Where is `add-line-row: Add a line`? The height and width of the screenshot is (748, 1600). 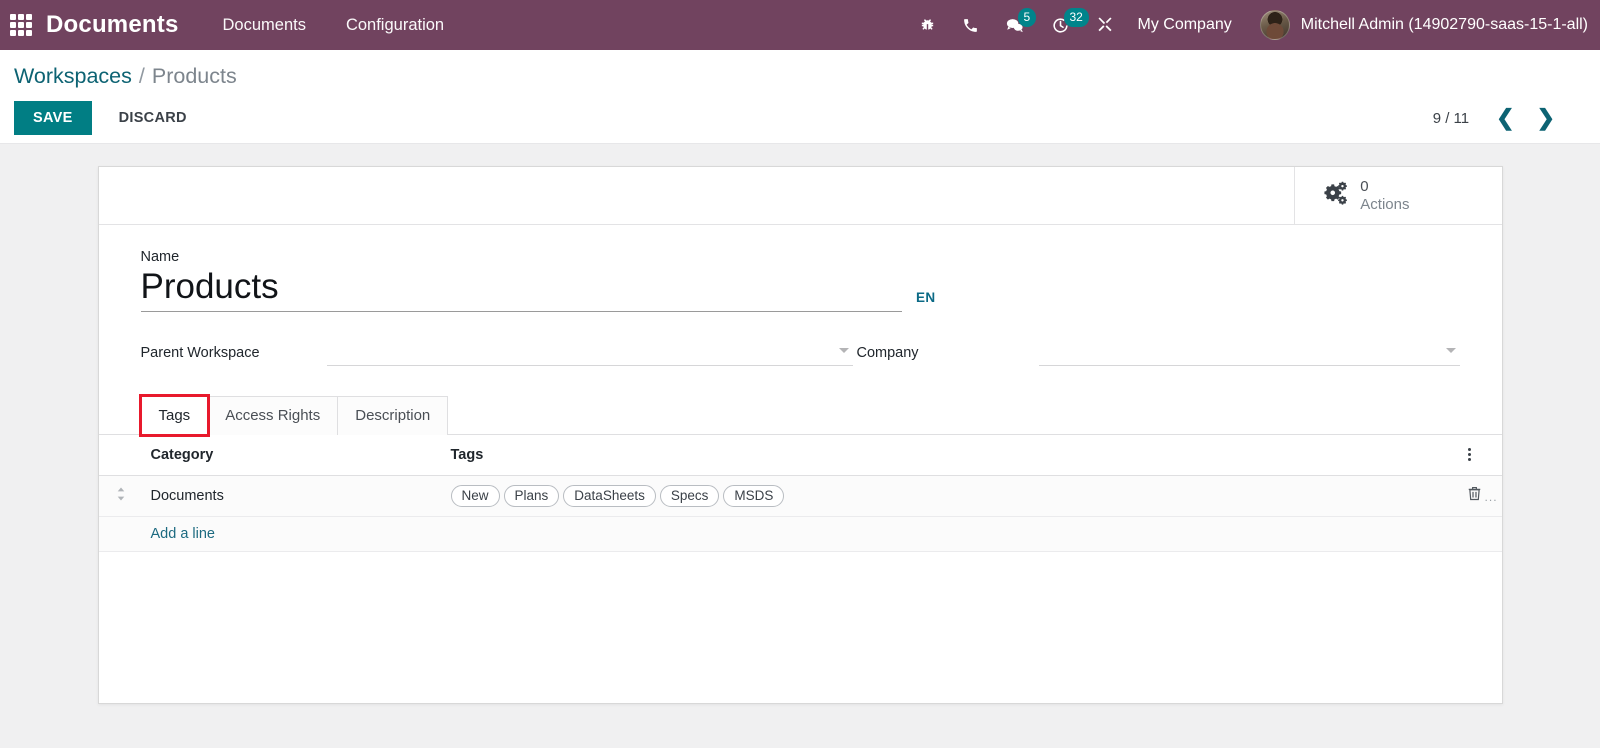
add-line-row: Add a line is located at coordinates (800, 534).